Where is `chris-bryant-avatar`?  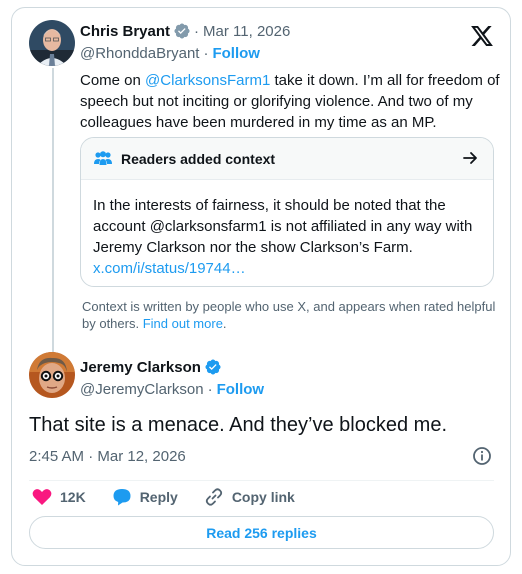 chris-bryant-avatar is located at coordinates (52, 43).